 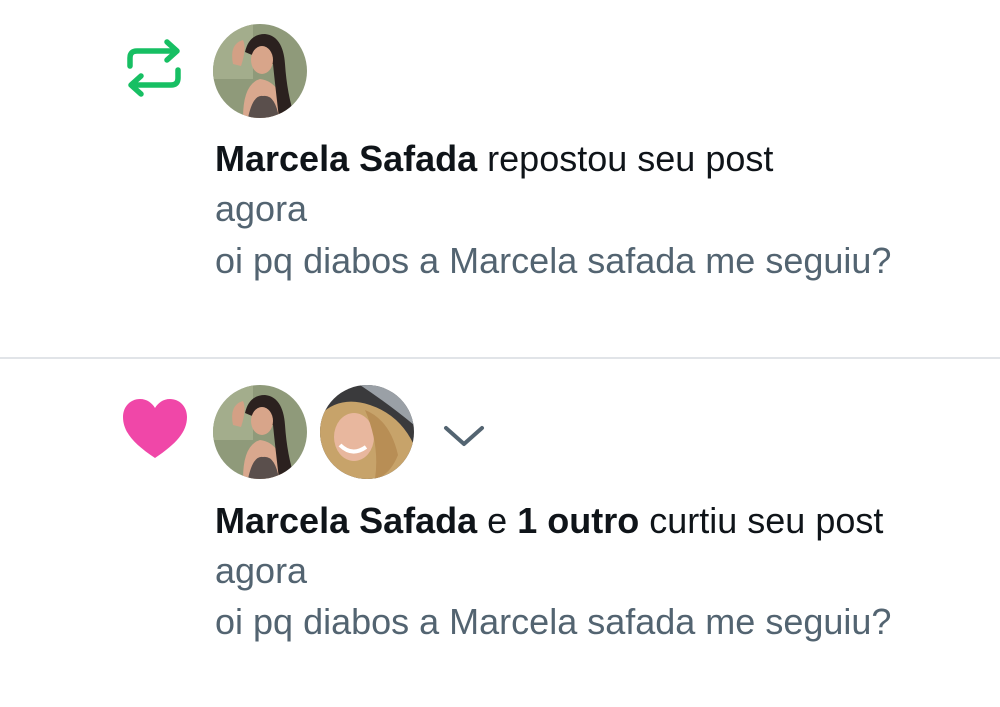 What do you see at coordinates (766, 520) in the screenshot?
I see `action-text: curtiu seu post` at bounding box center [766, 520].